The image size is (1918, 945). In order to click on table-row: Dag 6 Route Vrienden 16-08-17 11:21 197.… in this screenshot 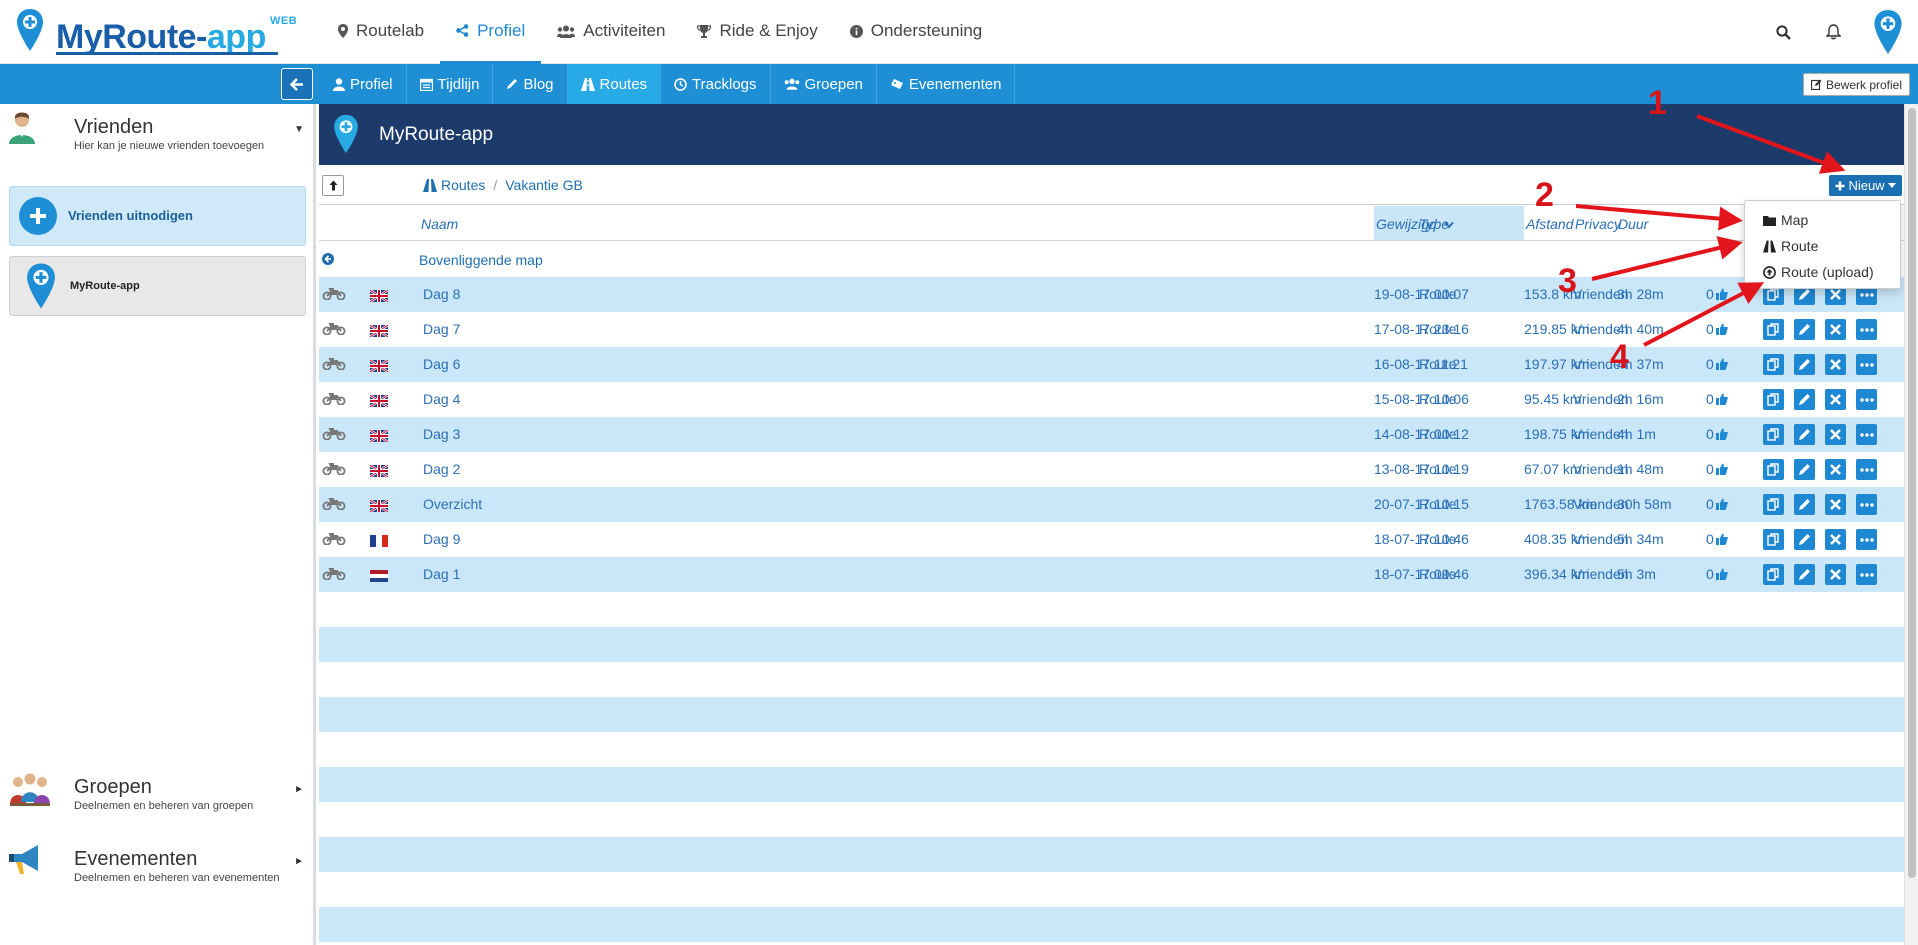, I will do `click(1111, 364)`.